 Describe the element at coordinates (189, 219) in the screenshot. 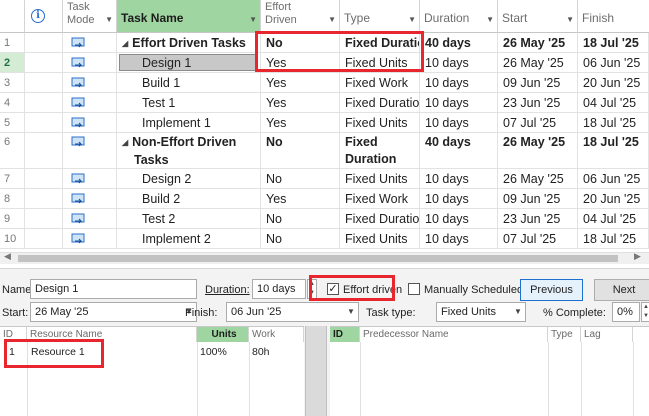

I see `task-name-cell: Test 2` at that location.